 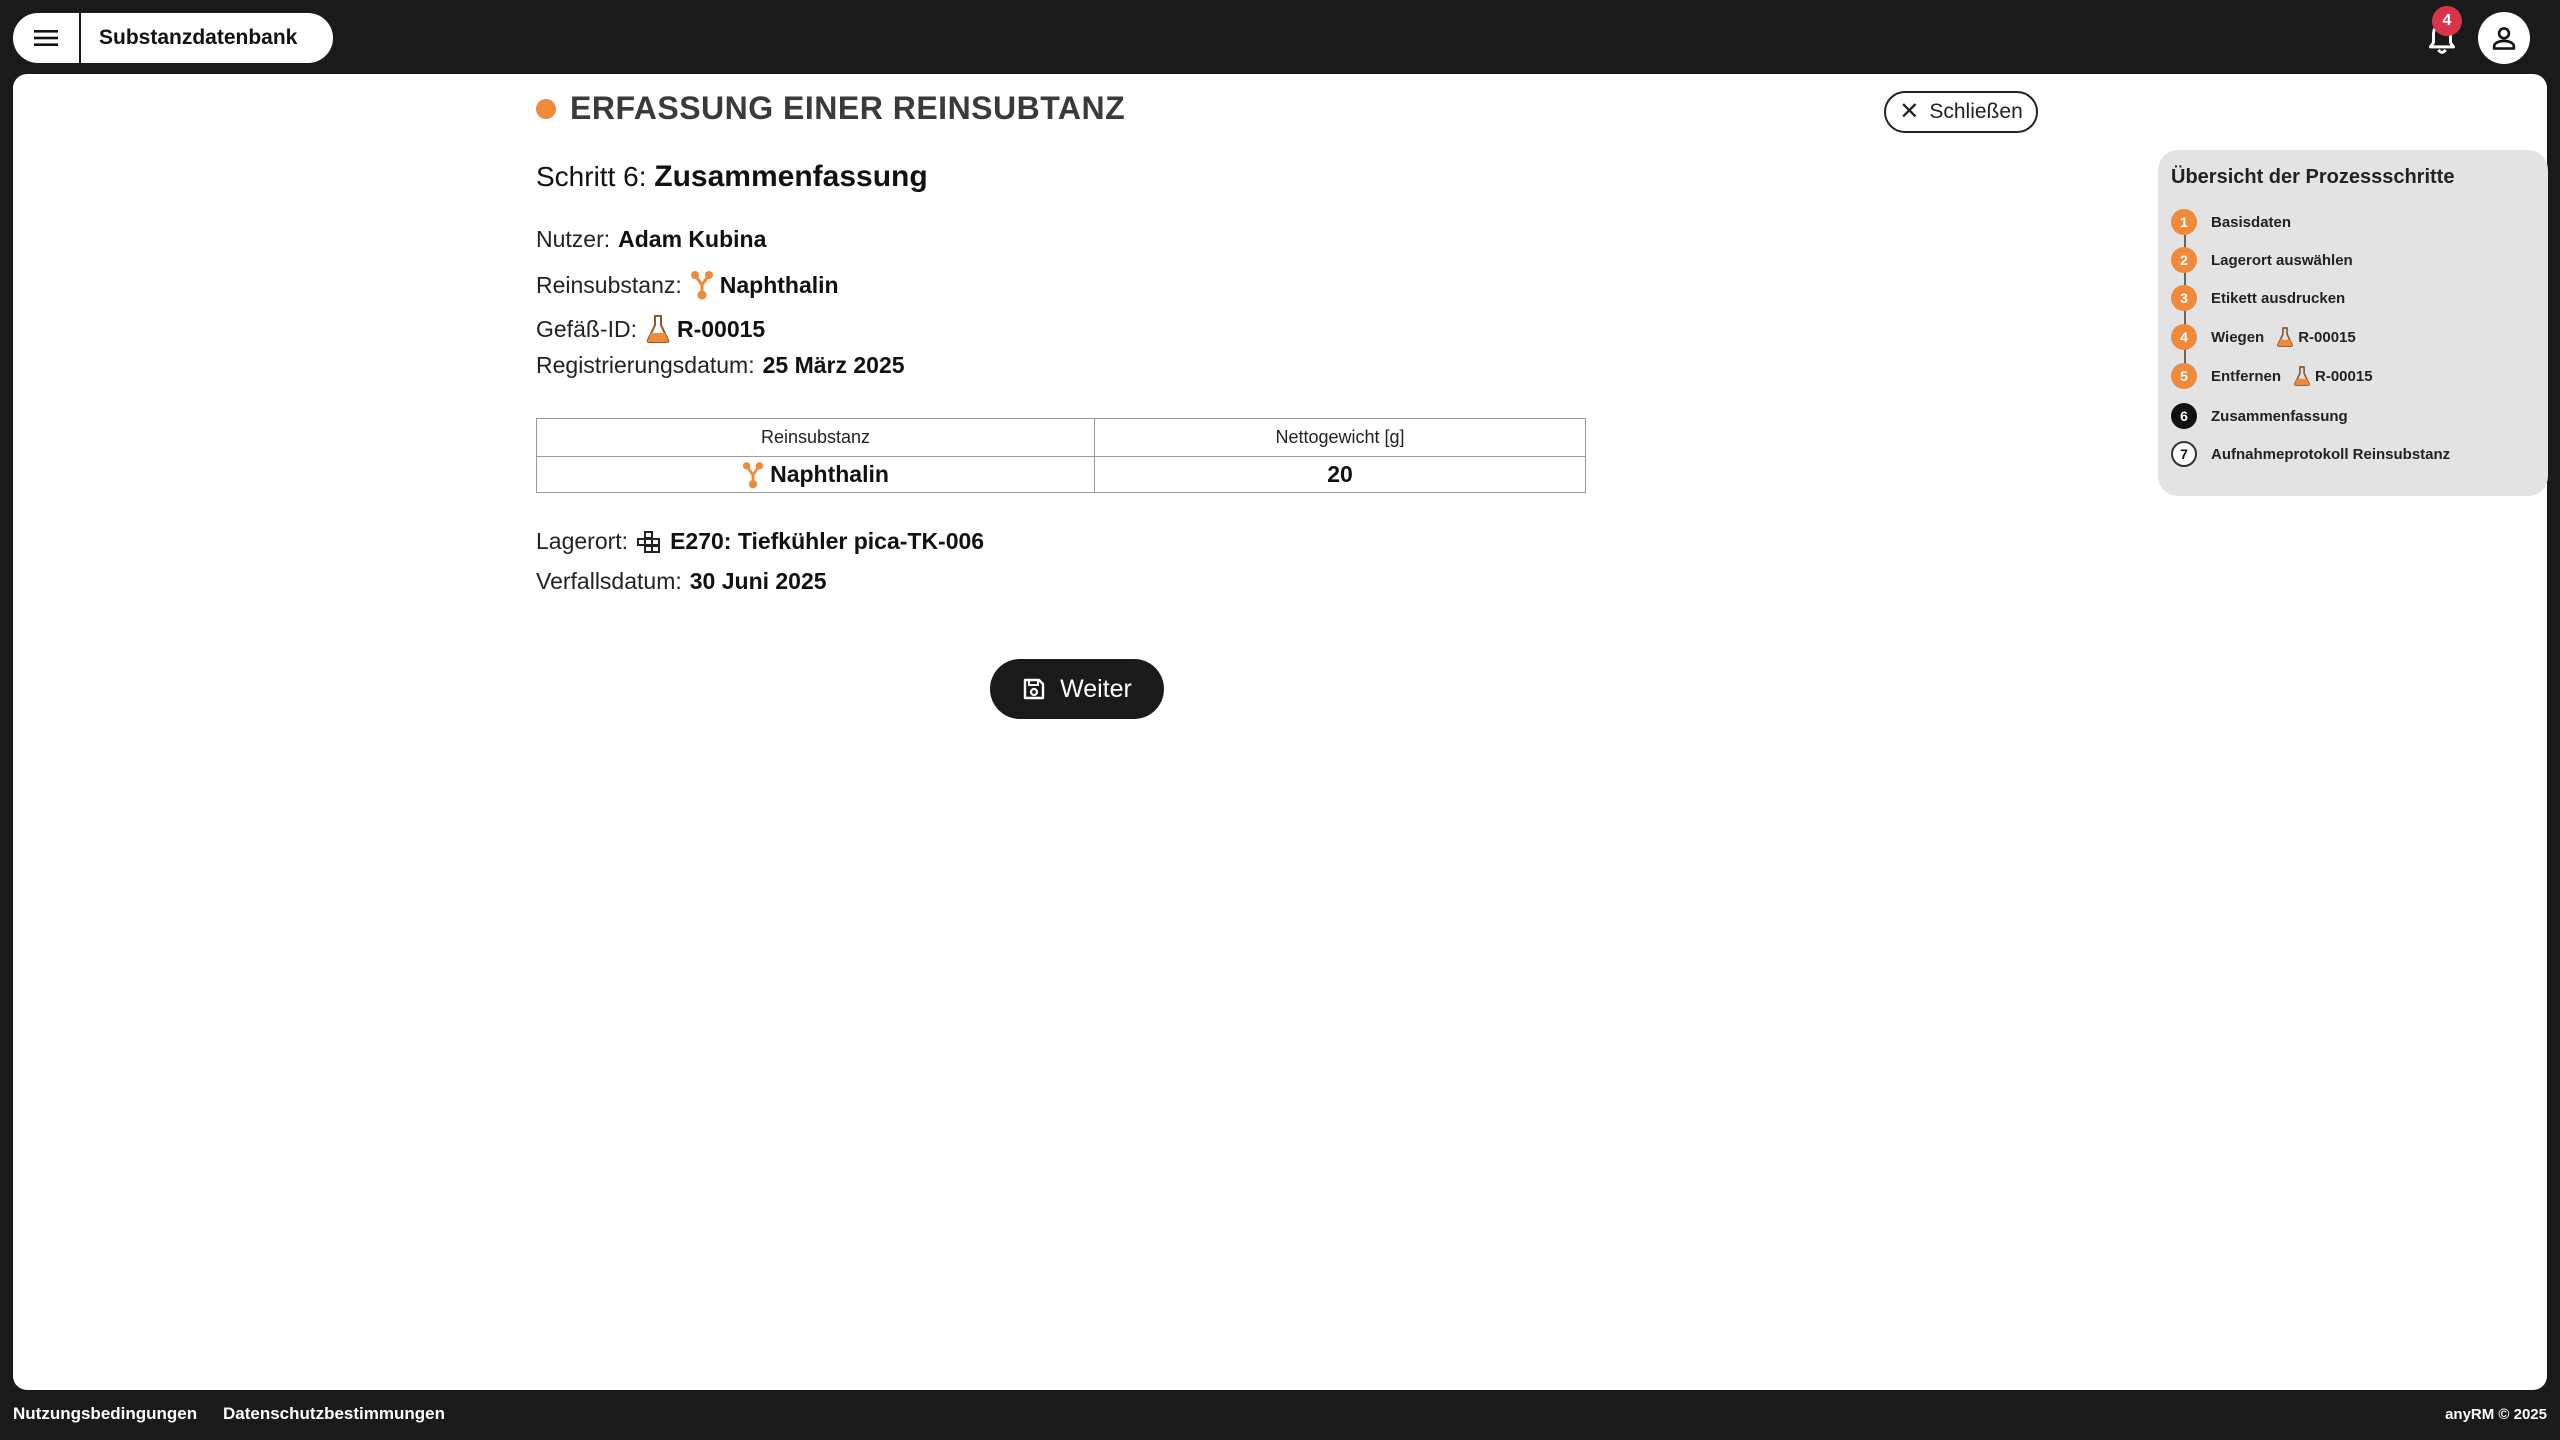 I want to click on user-value: Adam Kubina, so click(x=692, y=239).